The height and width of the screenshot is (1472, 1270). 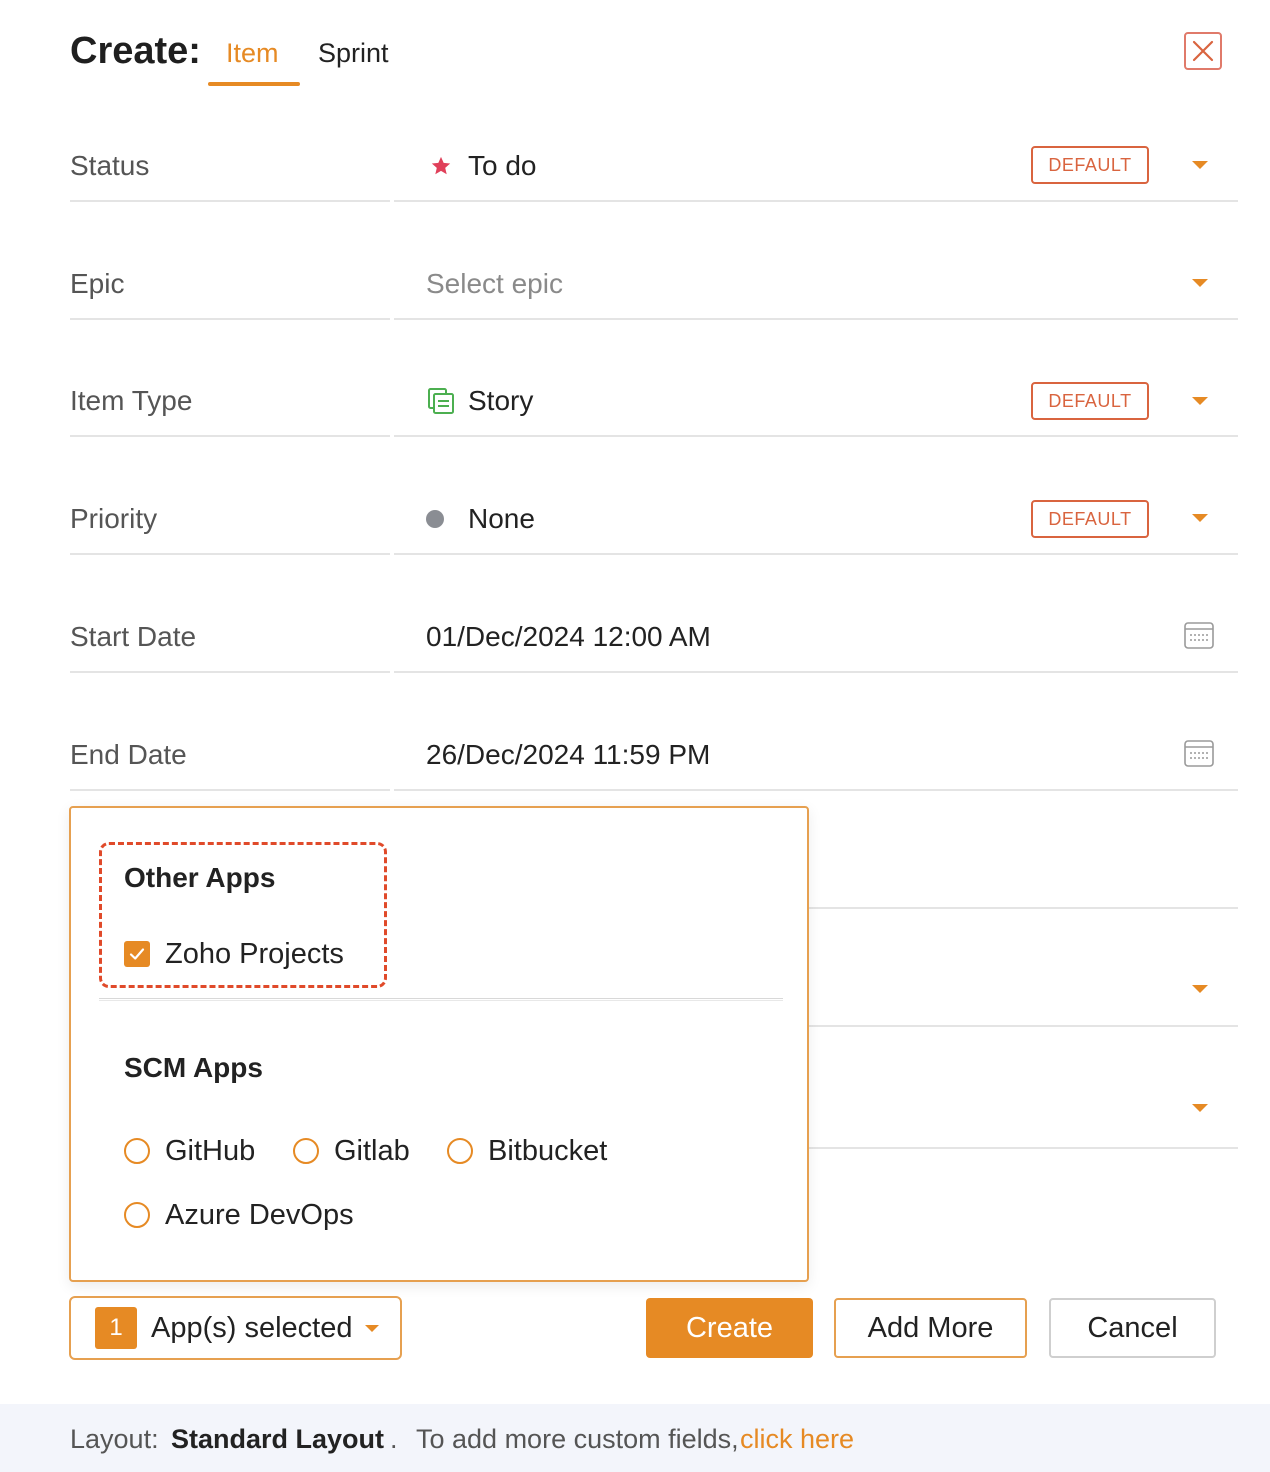 What do you see at coordinates (930, 1328) in the screenshot?
I see `add-more-button: Add More` at bounding box center [930, 1328].